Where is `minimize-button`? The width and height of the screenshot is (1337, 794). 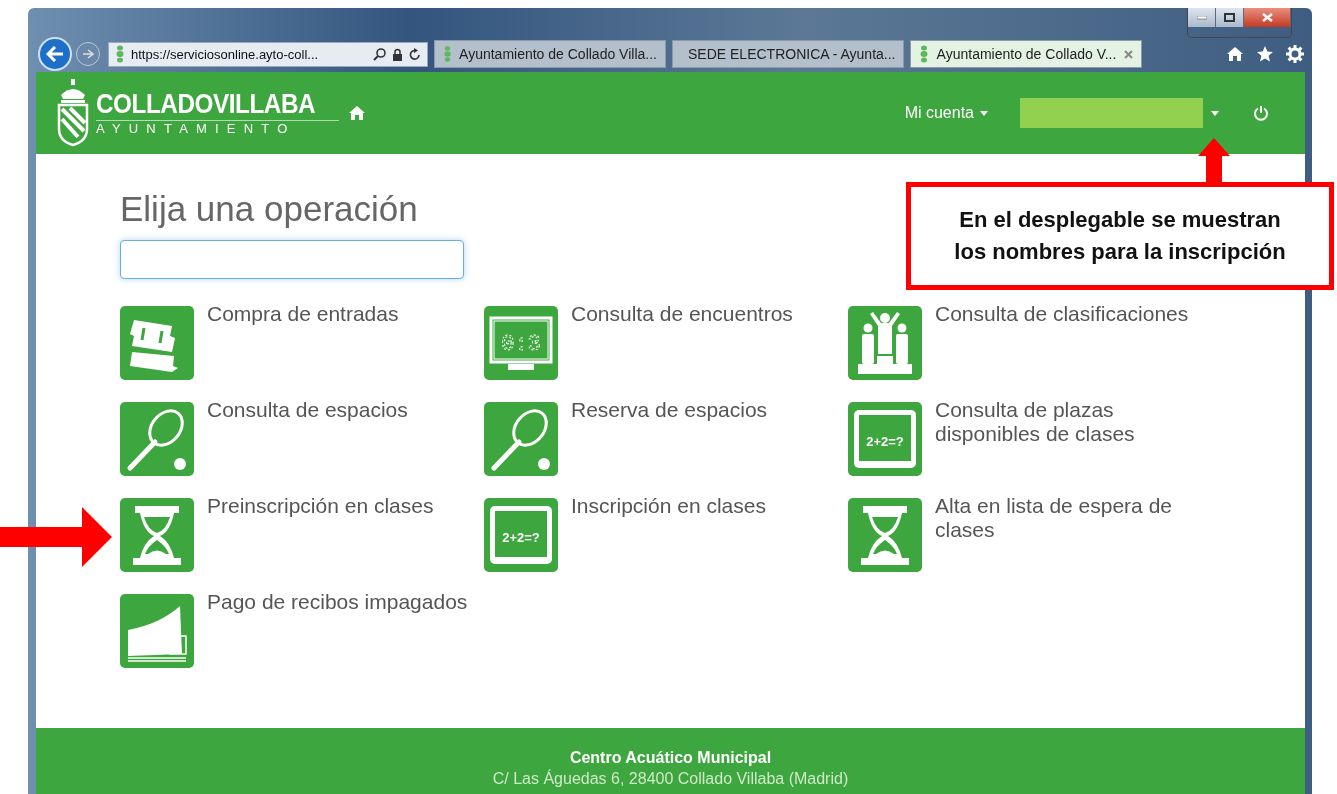 minimize-button is located at coordinates (1202, 17).